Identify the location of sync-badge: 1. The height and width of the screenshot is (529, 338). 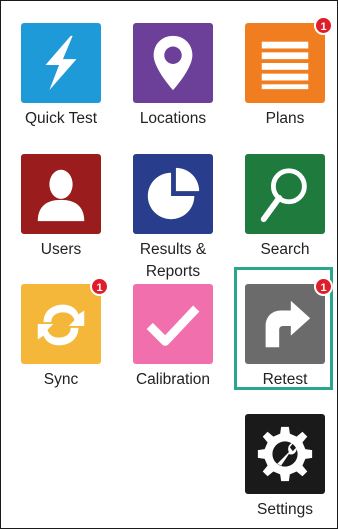
(99, 286).